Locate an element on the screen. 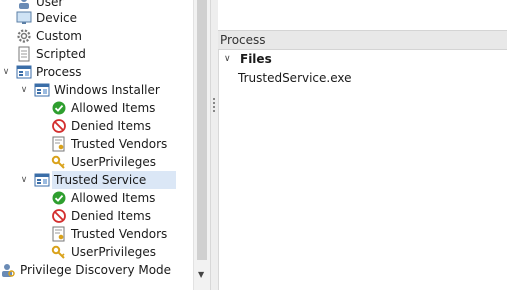  tree-item-ts-vendors: Trusted Vendors is located at coordinates (110, 234).